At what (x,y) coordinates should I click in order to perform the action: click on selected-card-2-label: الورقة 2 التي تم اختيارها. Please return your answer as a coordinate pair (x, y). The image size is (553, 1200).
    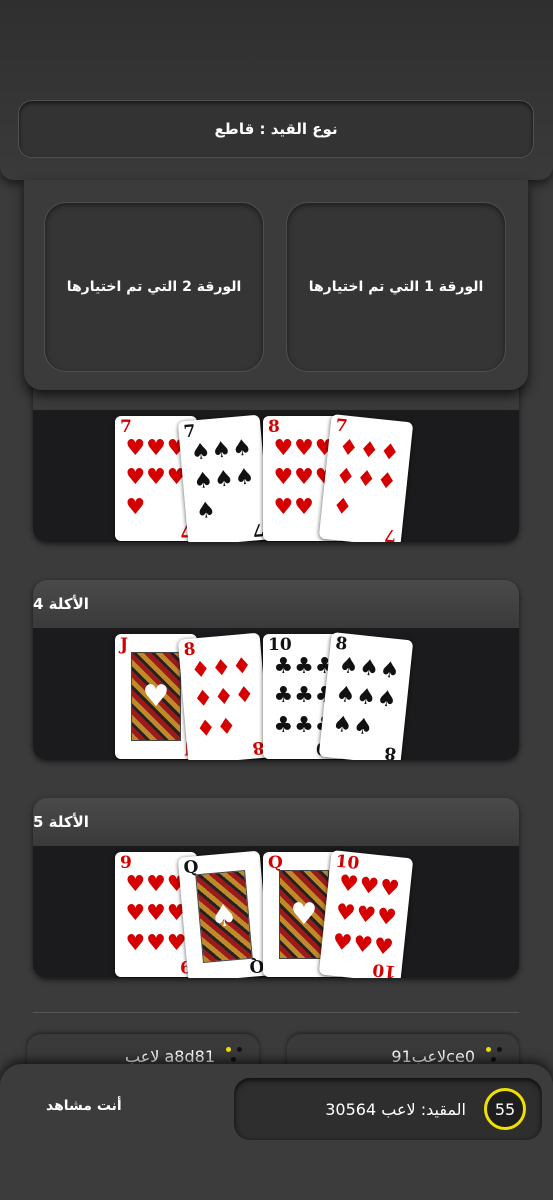
    Looking at the image, I should click on (154, 287).